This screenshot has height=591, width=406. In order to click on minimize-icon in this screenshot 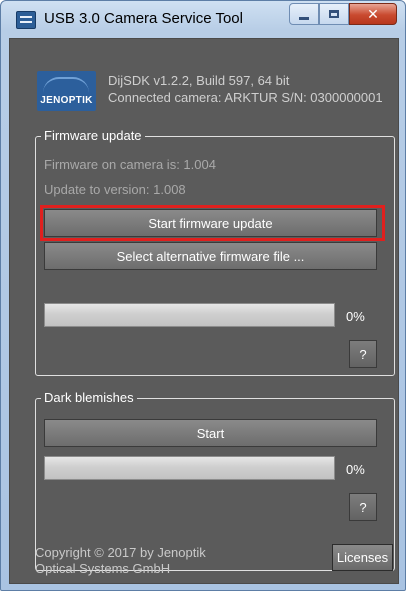, I will do `click(304, 18)`.